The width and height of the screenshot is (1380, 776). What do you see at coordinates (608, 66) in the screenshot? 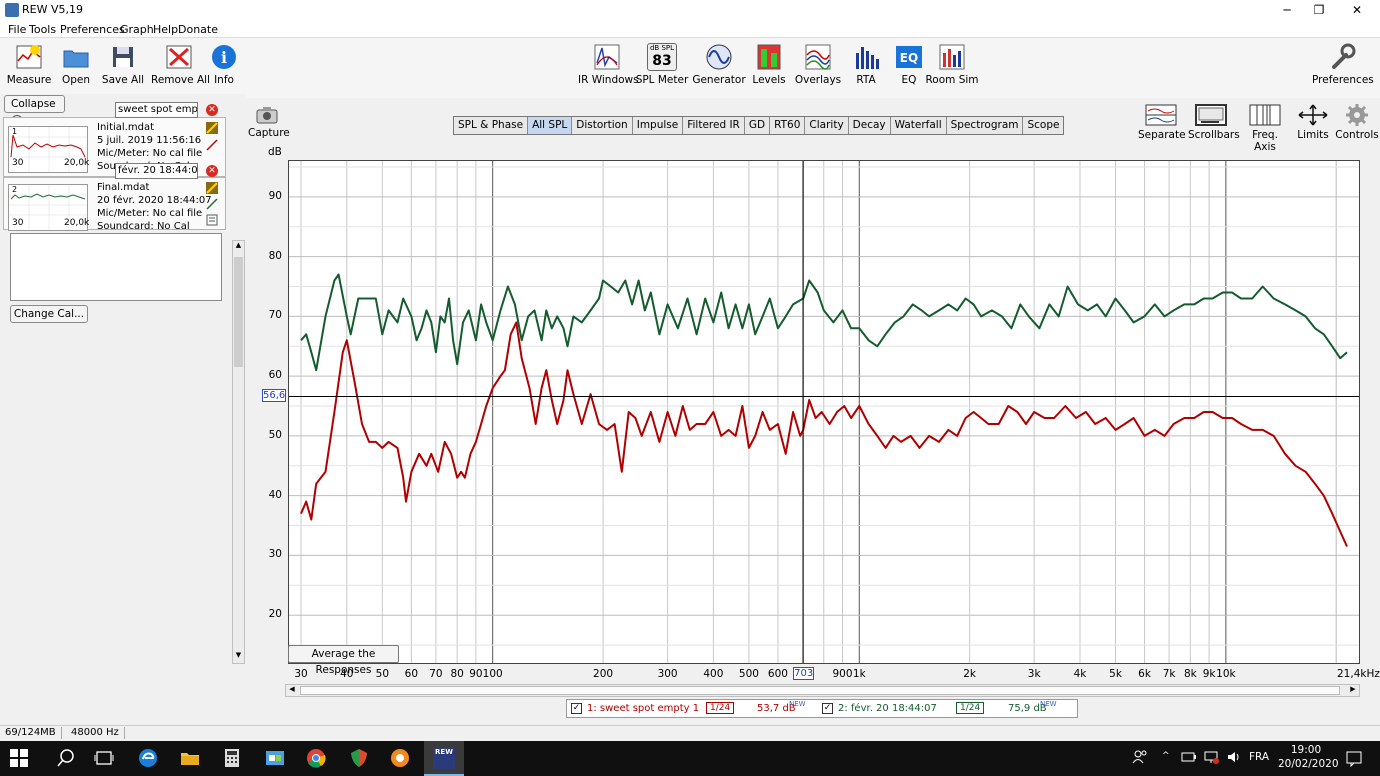
I see `ir-windows-button: IR Windows` at bounding box center [608, 66].